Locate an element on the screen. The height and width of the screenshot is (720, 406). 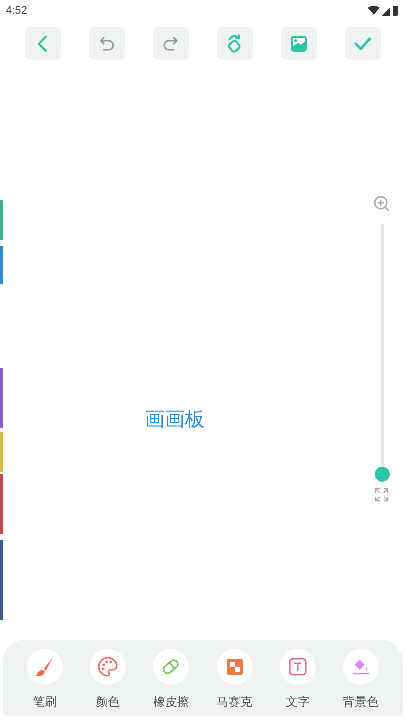
image-icon is located at coordinates (299, 44).